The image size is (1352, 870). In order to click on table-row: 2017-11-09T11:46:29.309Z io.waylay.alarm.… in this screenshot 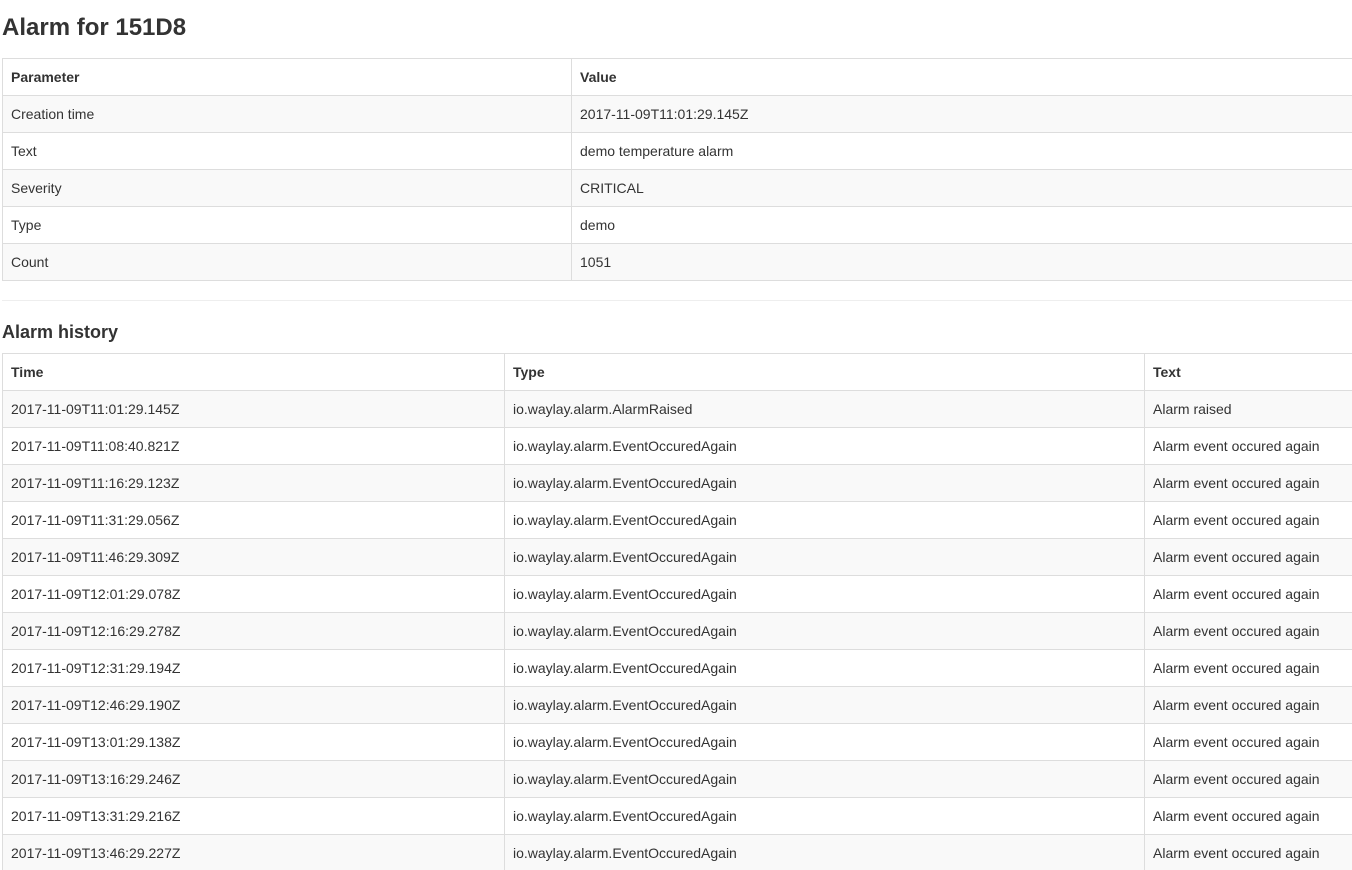, I will do `click(677, 557)`.